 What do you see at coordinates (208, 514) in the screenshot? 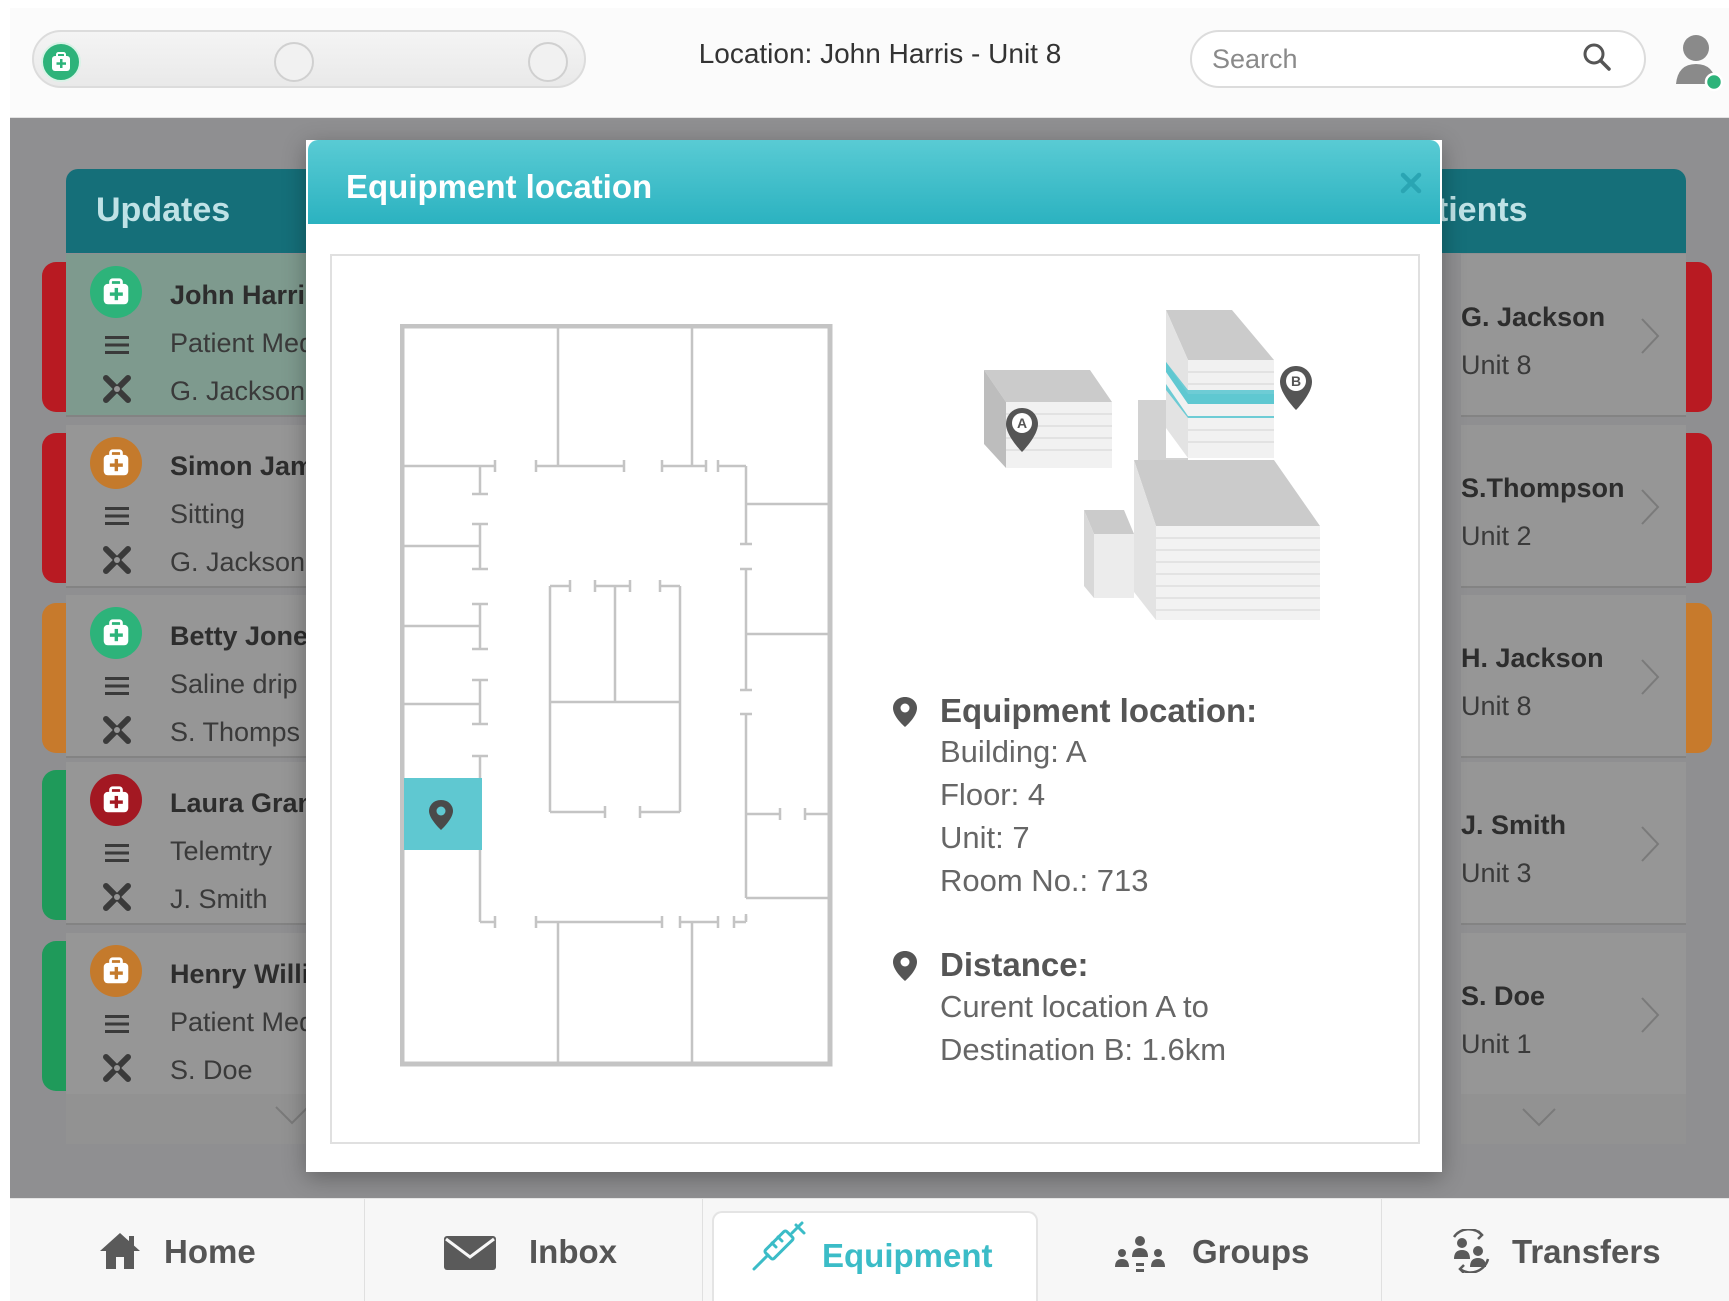
I see `update-task: Sitting` at bounding box center [208, 514].